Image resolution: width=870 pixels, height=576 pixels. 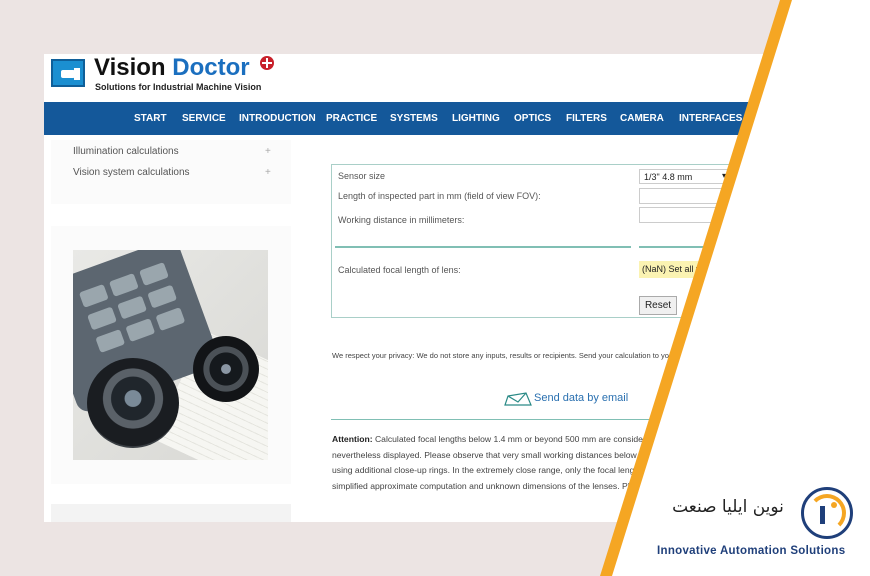 What do you see at coordinates (728, 509) in the screenshot?
I see `watermark-persian-text: نوین ایلیا صنعت` at bounding box center [728, 509].